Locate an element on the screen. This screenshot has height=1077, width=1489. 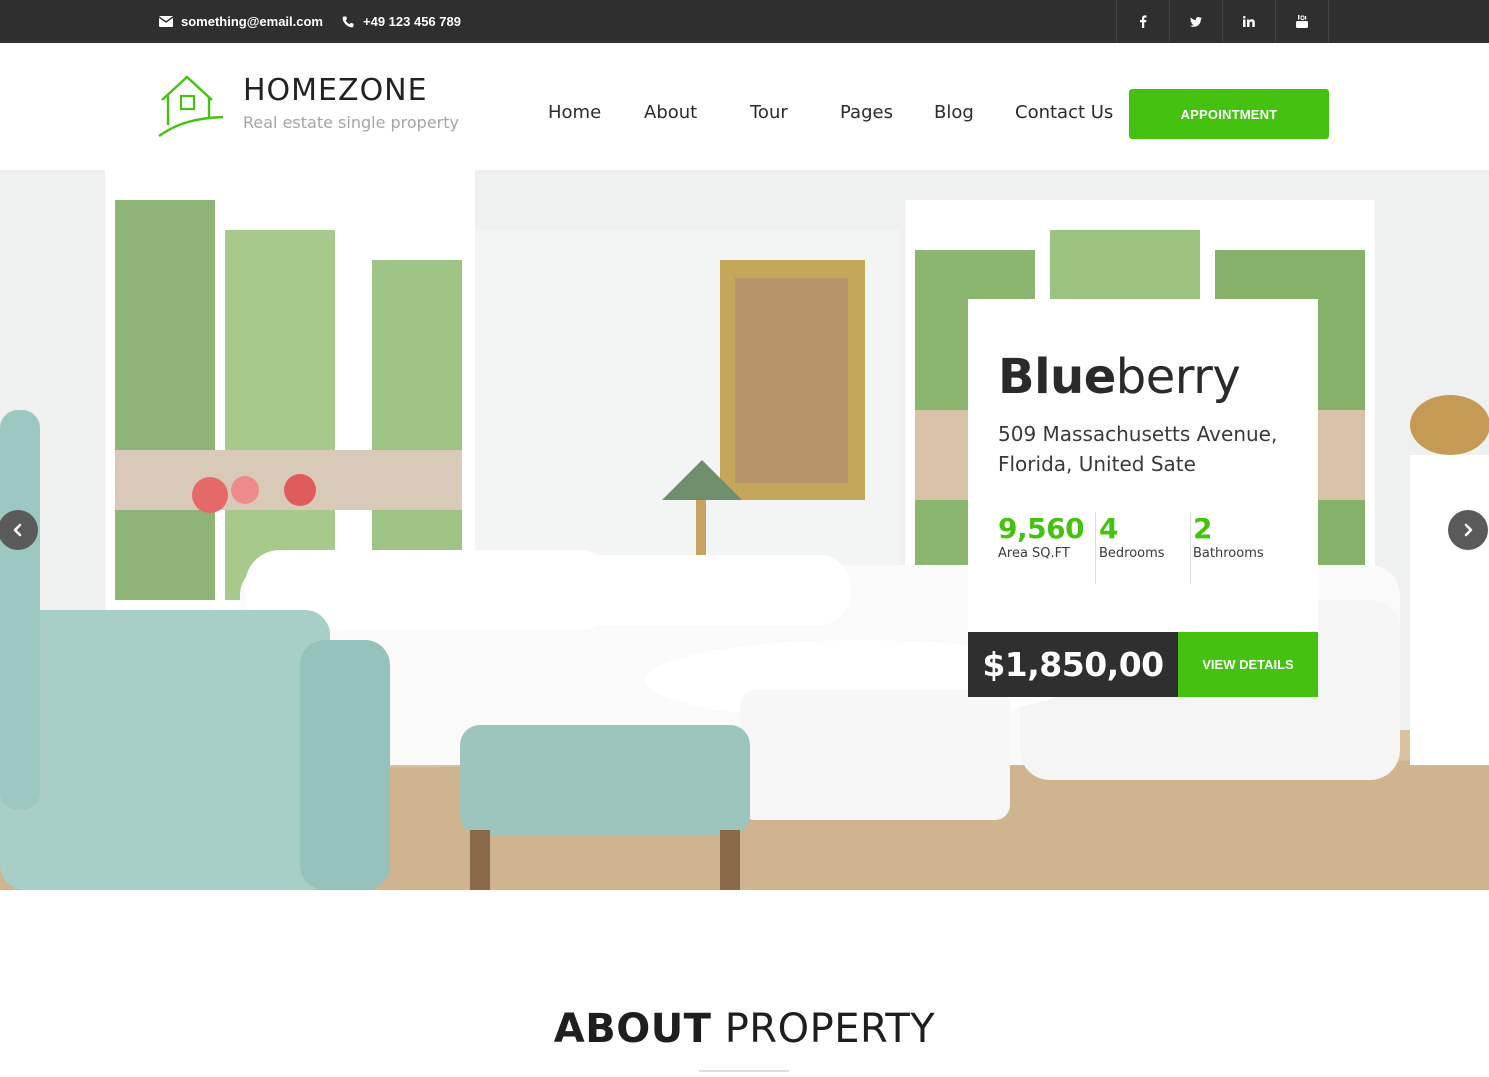
address-line-2: Florida, United Sate is located at coordinates (1097, 464).